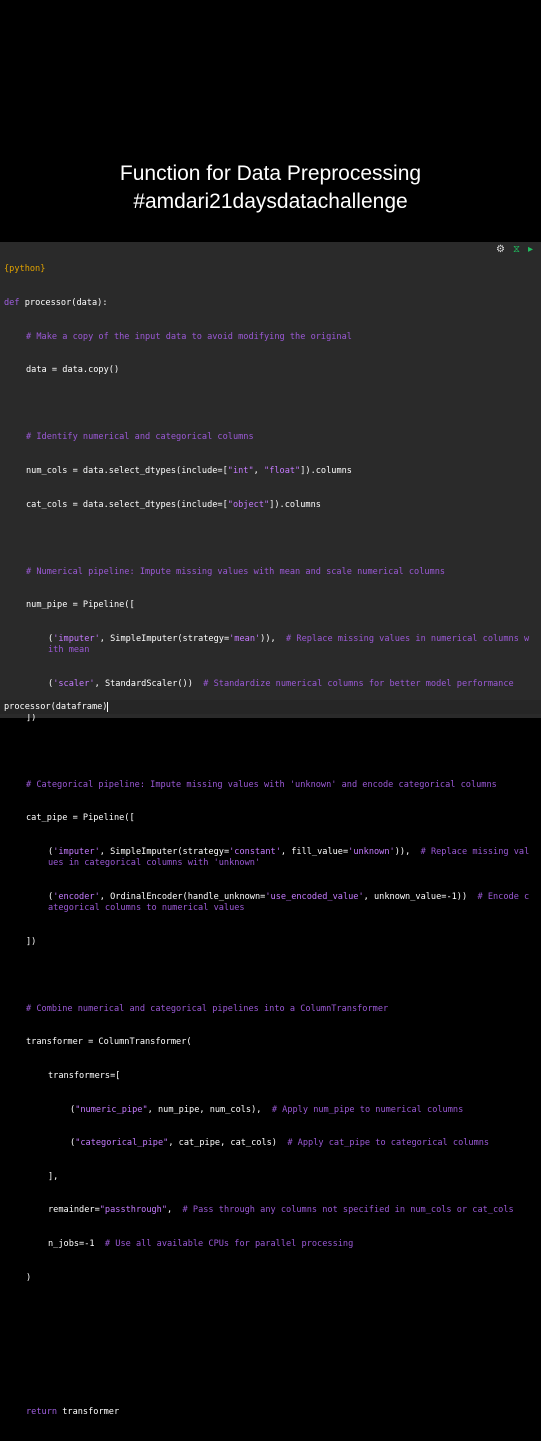 The image size is (541, 1441). What do you see at coordinates (240, 471) in the screenshot?
I see `string-literal: "int"` at bounding box center [240, 471].